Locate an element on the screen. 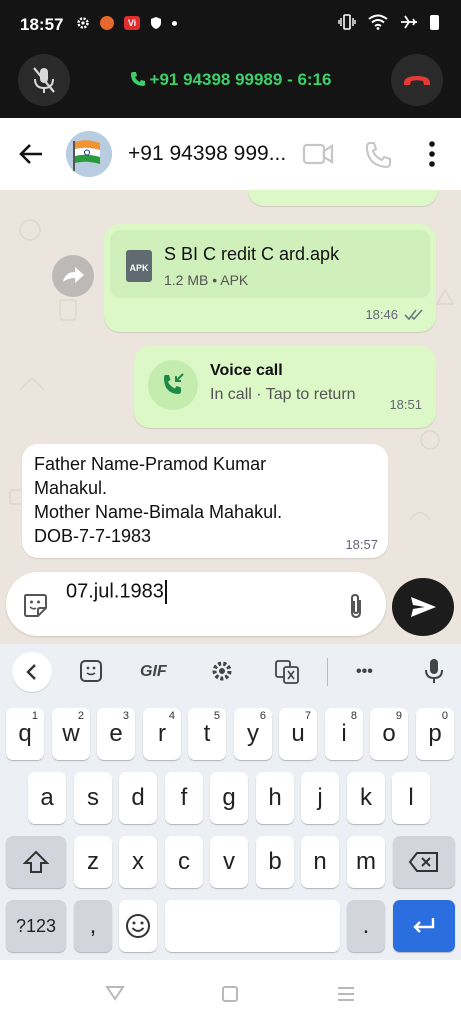 The image size is (461, 1024). key-hint: 3 is located at coordinates (125, 716).